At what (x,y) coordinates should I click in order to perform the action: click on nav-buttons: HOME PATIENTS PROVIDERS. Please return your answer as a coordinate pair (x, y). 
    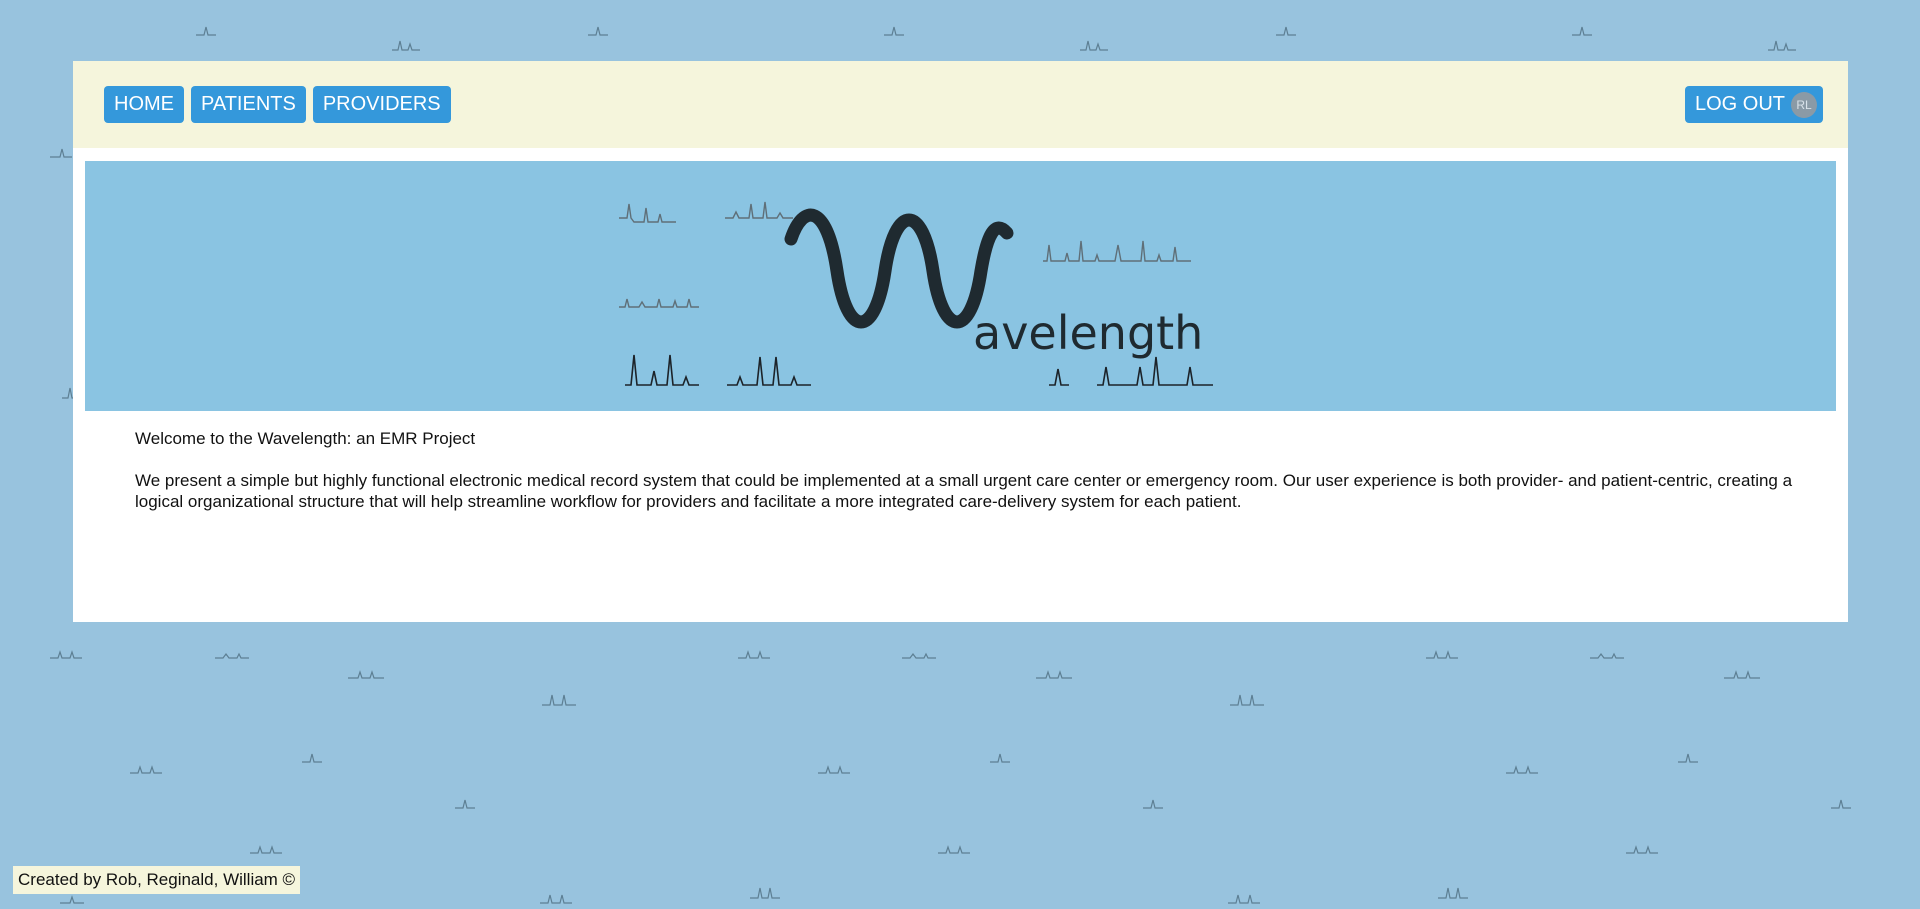
    Looking at the image, I should click on (277, 104).